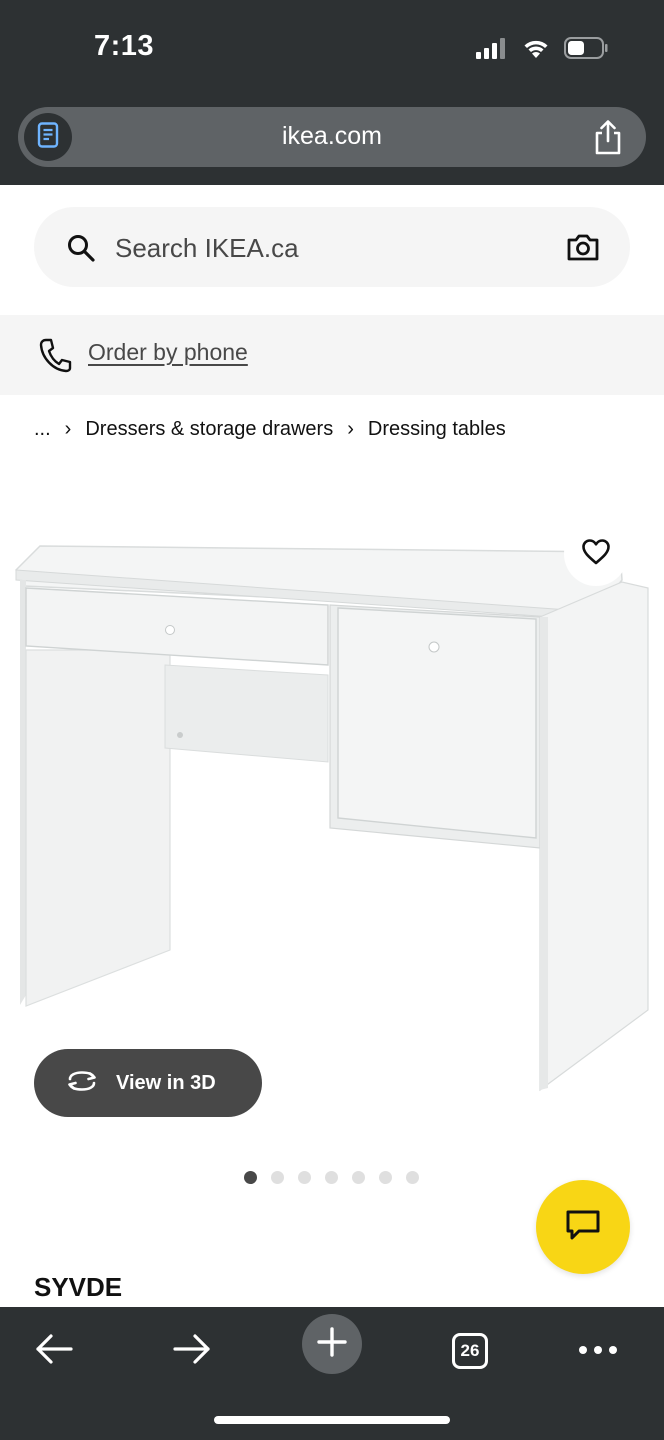  I want to click on view-in-3d-label: View in 3D, so click(166, 1082).